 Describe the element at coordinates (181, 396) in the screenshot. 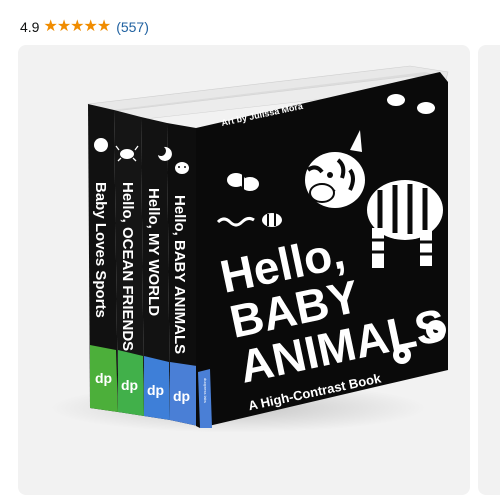

I see `spine-logo-4: dp` at that location.